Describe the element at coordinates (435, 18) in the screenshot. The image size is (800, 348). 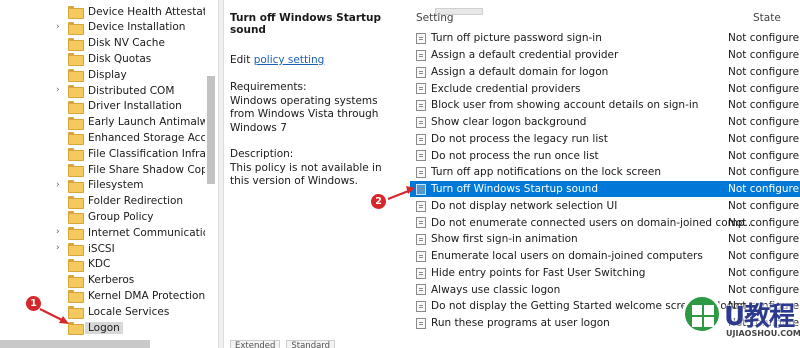
I see `column-header-setting: Setting` at that location.